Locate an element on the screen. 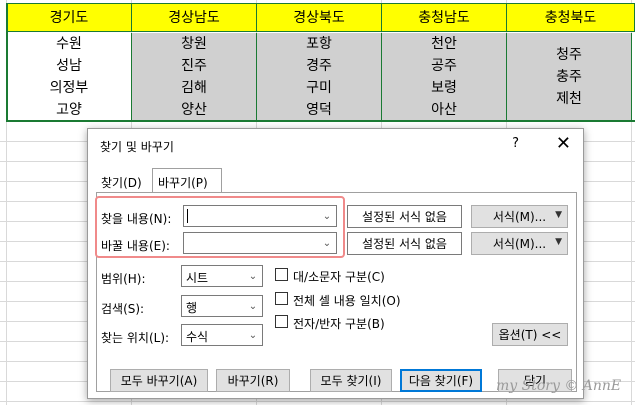 This screenshot has width=635, height=405. cell-text: 창원 is located at coordinates (194, 44).